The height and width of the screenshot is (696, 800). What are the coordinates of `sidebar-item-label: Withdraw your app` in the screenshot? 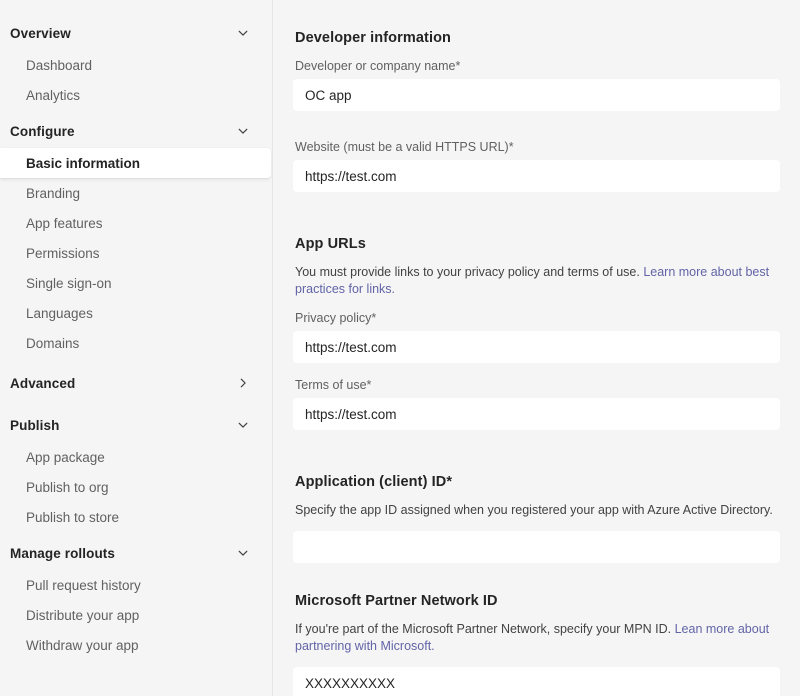 It's located at (82, 645).